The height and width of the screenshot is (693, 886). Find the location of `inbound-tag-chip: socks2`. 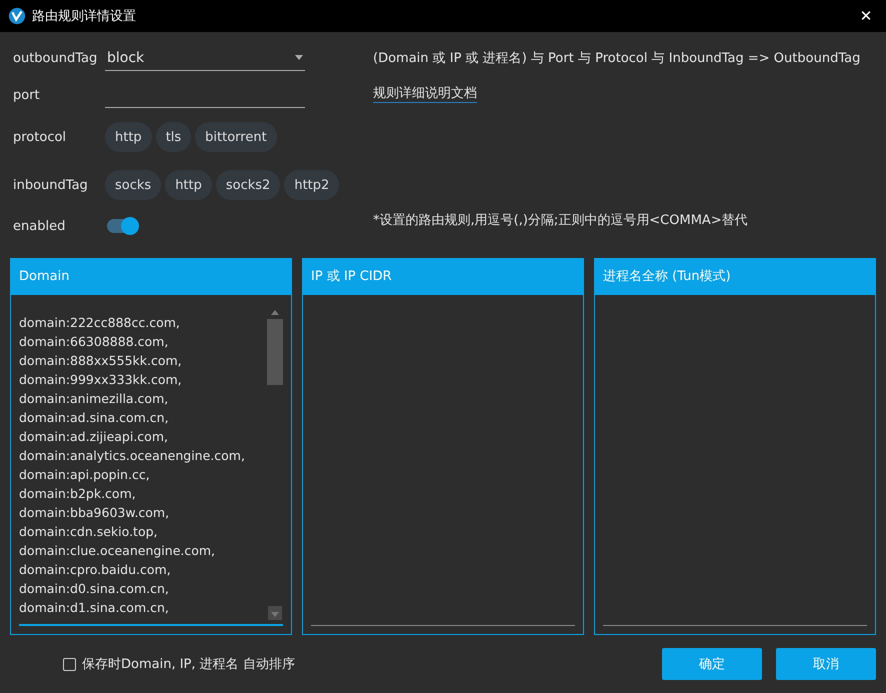

inbound-tag-chip: socks2 is located at coordinates (248, 185).